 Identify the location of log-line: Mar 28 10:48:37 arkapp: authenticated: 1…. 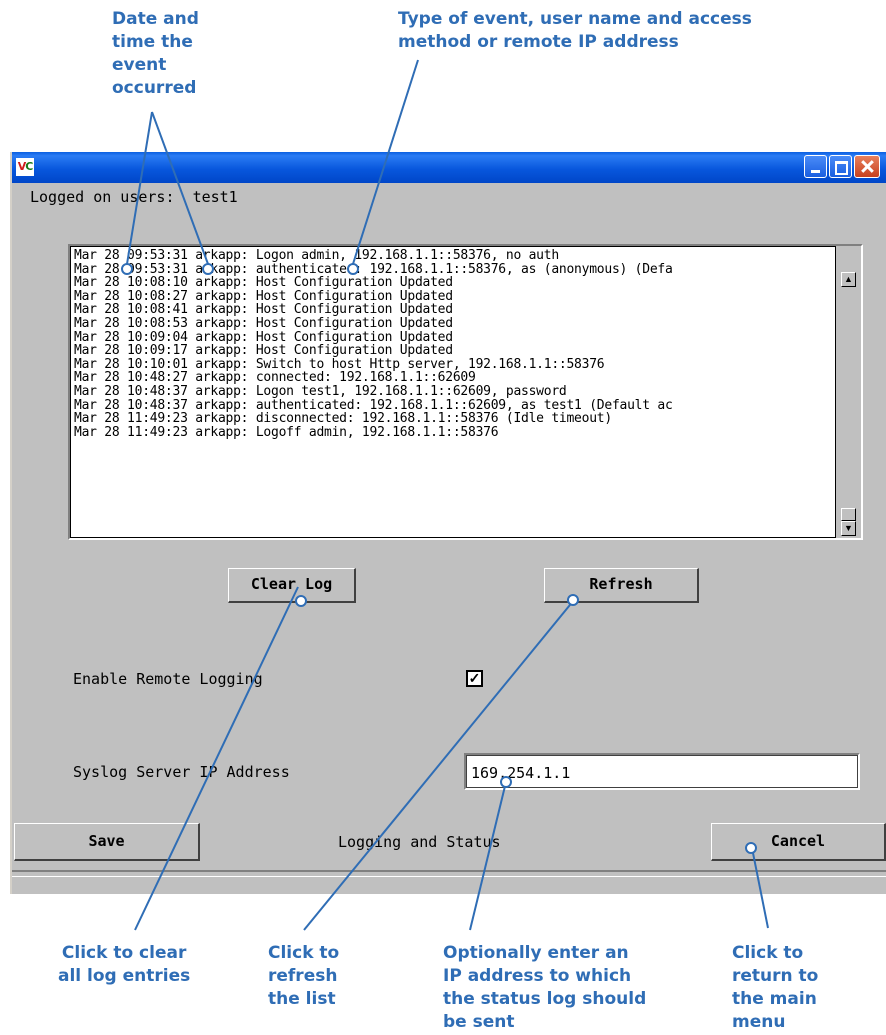
(373, 405).